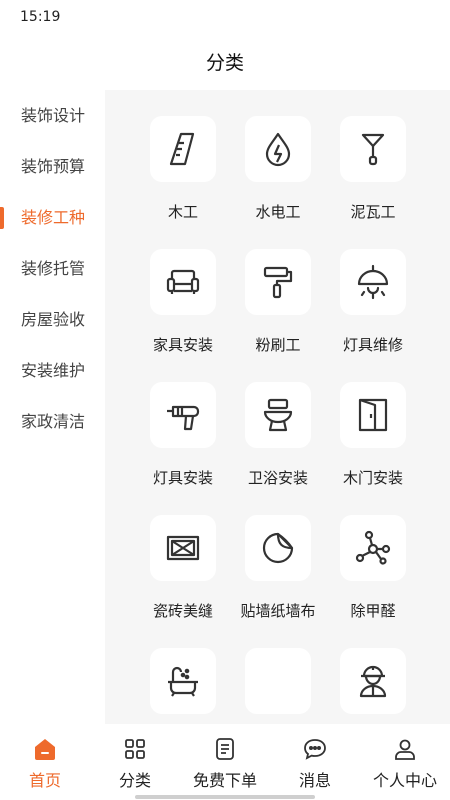 Image resolution: width=450 pixels, height=800 pixels. I want to click on bottom-tab-bar: 首页 分类 免费下单 消息 个人中心, so click(225, 762).